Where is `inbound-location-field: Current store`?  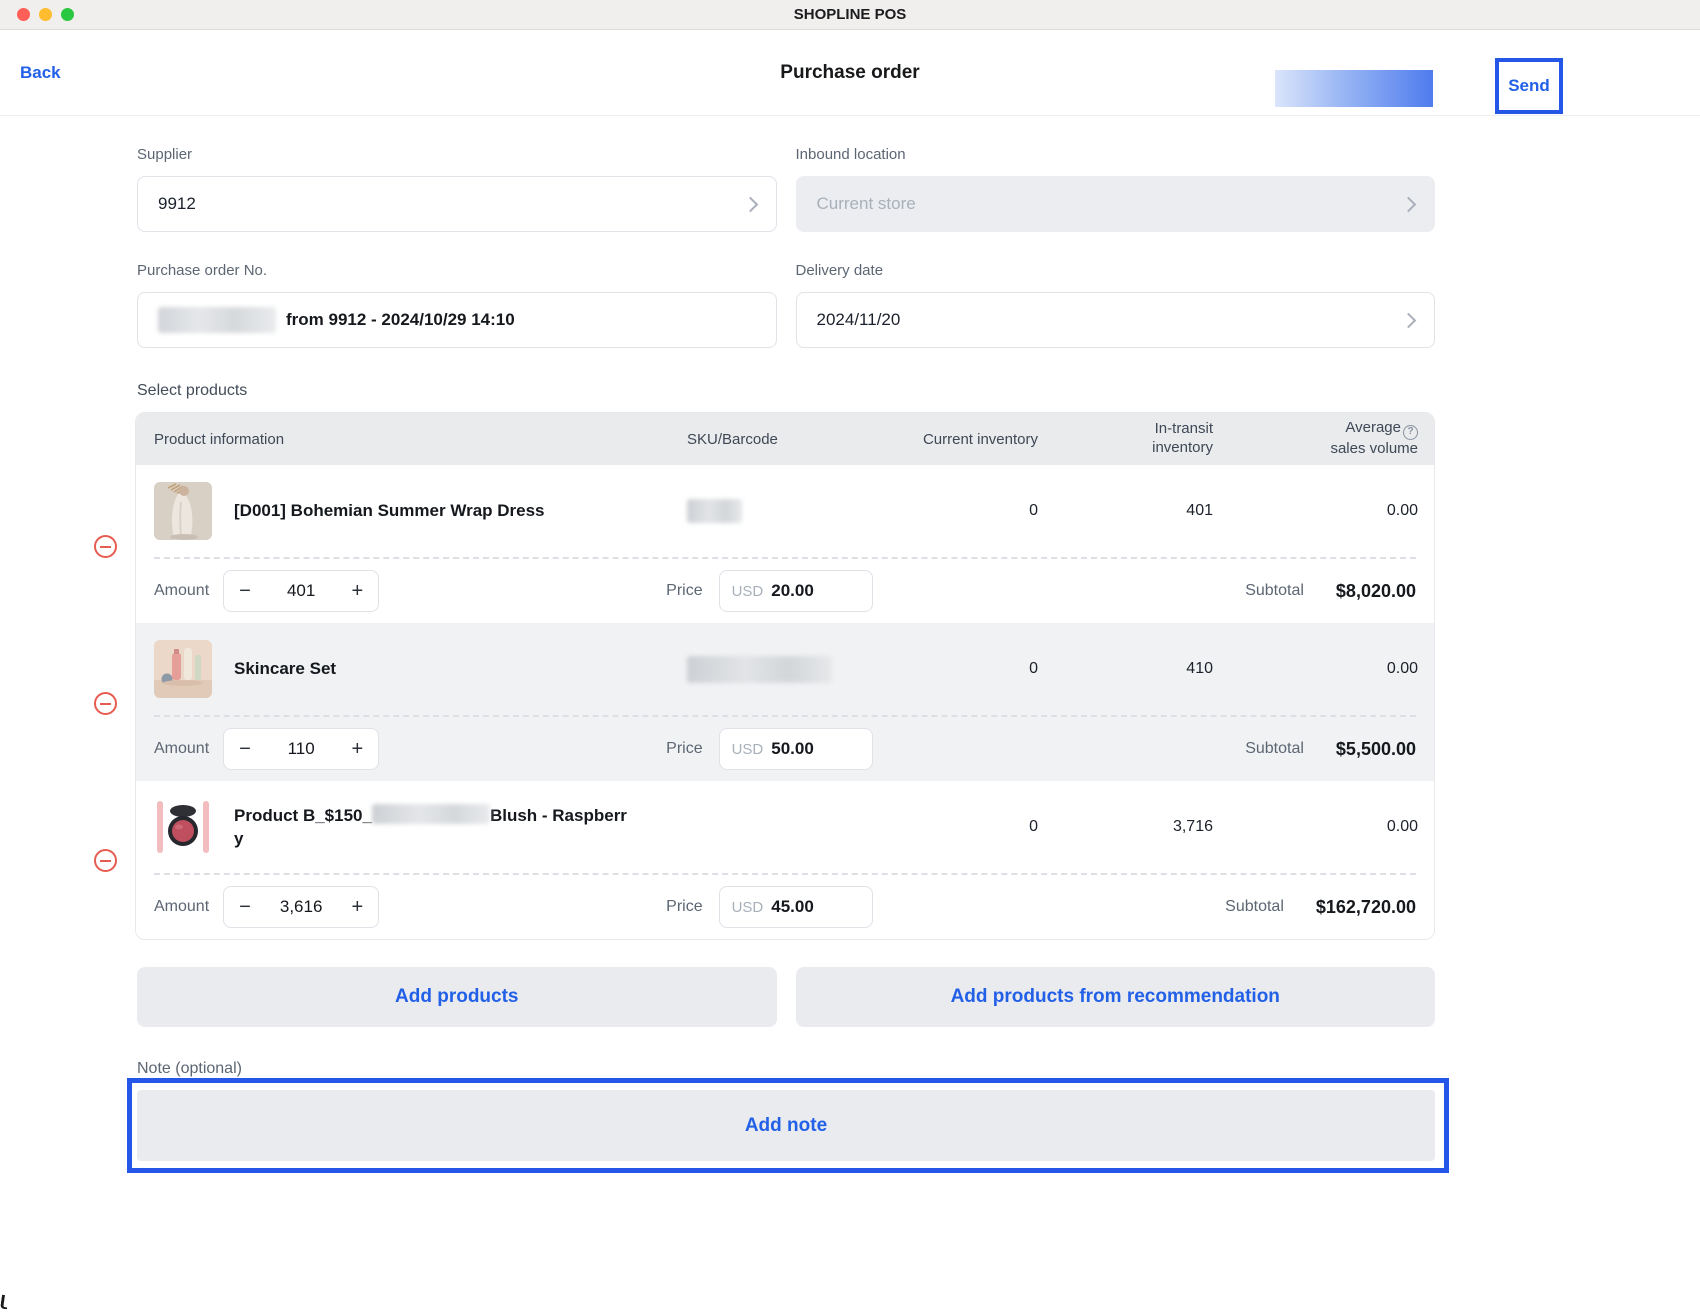
inbound-location-field: Current store is located at coordinates (1115, 204).